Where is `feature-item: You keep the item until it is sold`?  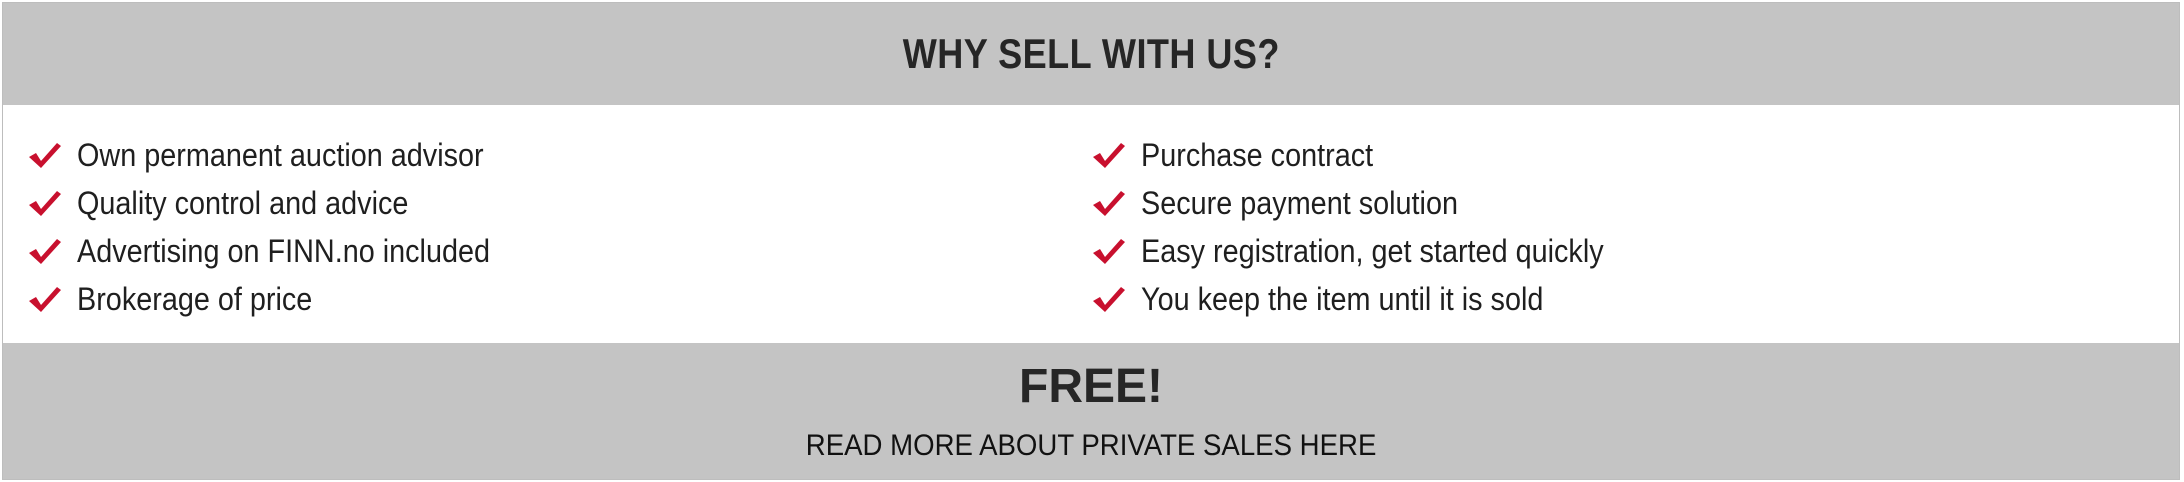 feature-item: You keep the item until it is sold is located at coordinates (1373, 299).